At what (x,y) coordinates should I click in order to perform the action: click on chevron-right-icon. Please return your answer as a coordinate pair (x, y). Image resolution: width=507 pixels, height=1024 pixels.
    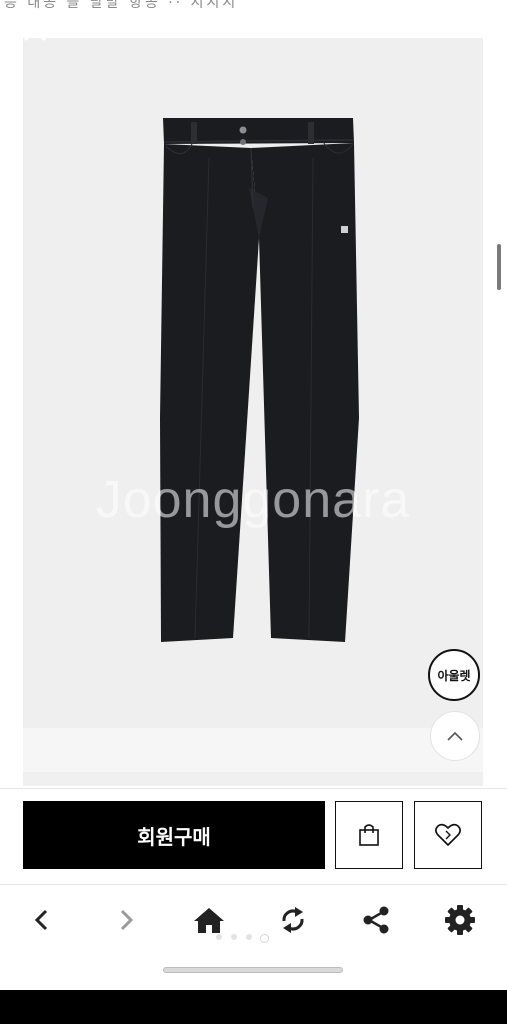
    Looking at the image, I should click on (127, 920).